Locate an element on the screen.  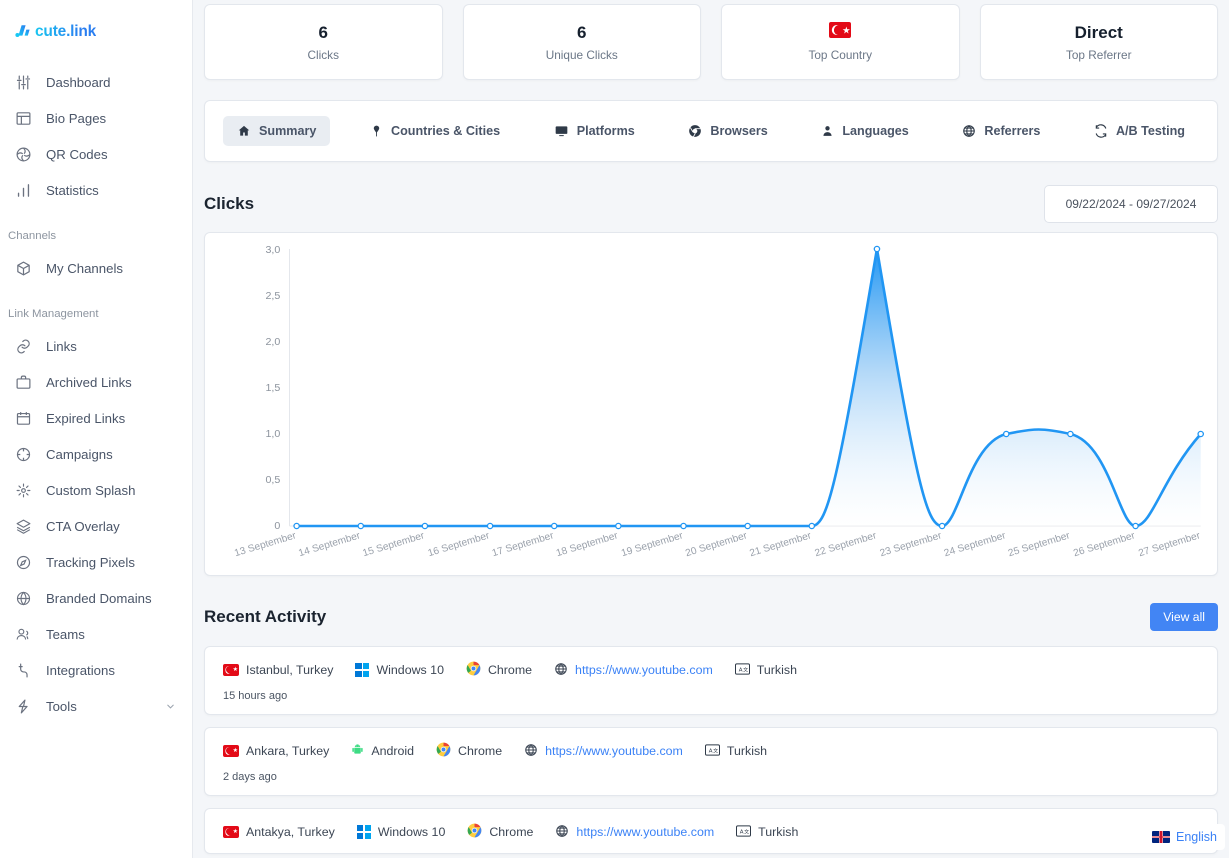
stat-value: Direct is located at coordinates (1098, 32).